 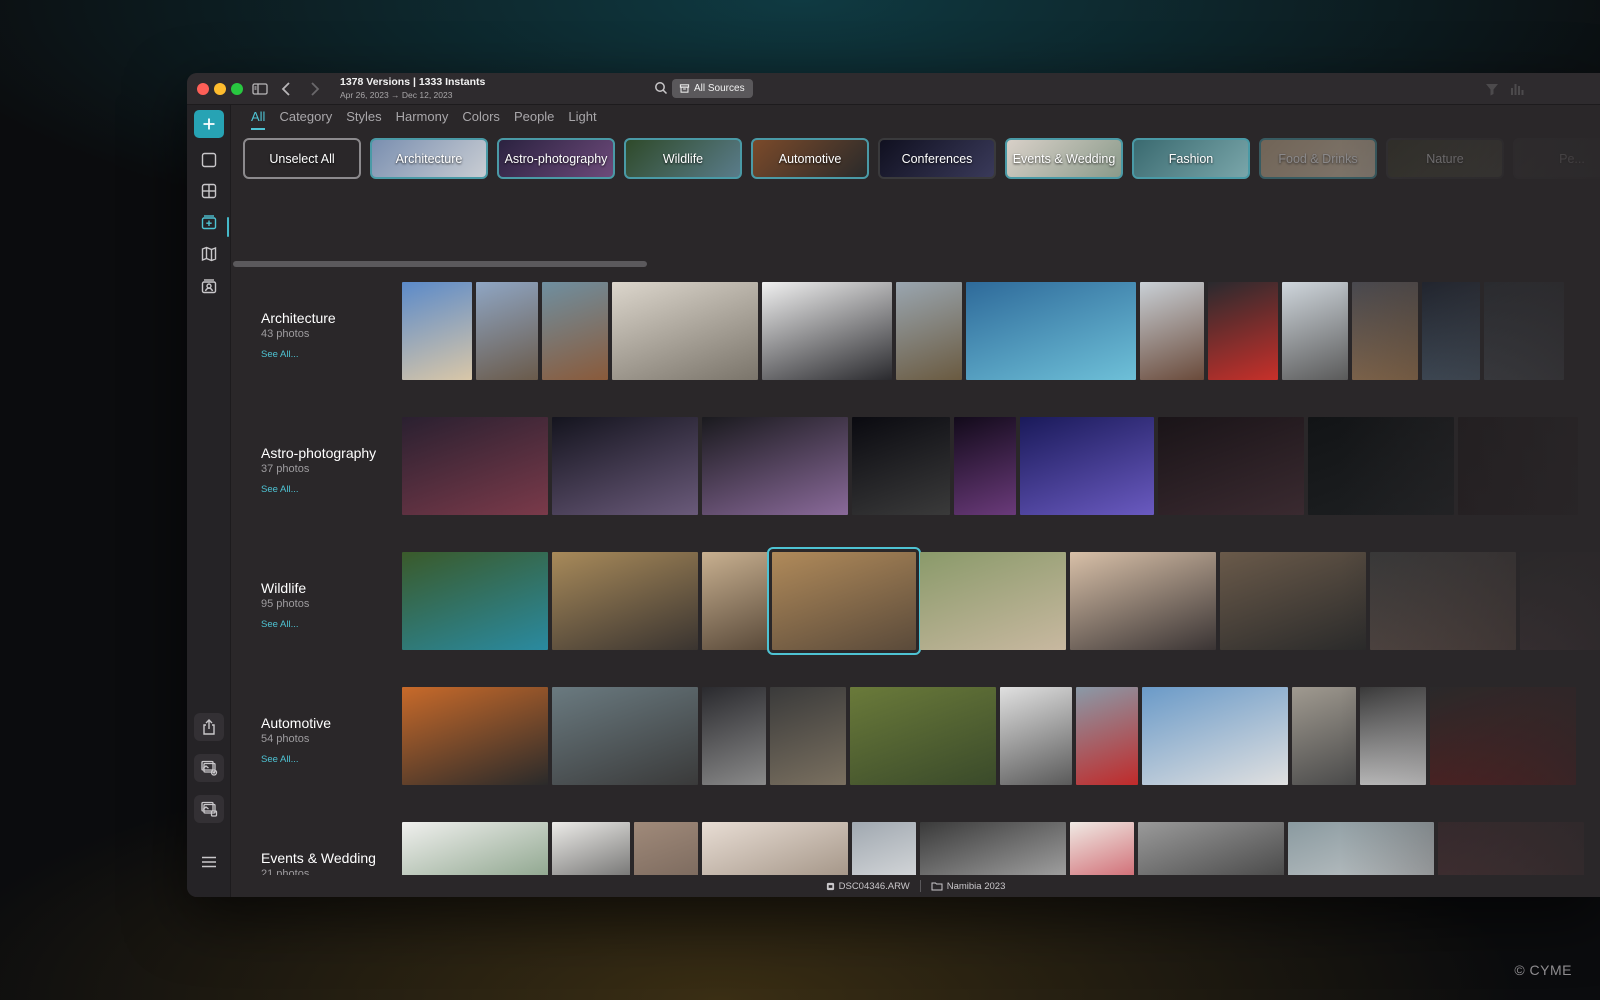 What do you see at coordinates (1517, 89) in the screenshot?
I see `histogram-icon` at bounding box center [1517, 89].